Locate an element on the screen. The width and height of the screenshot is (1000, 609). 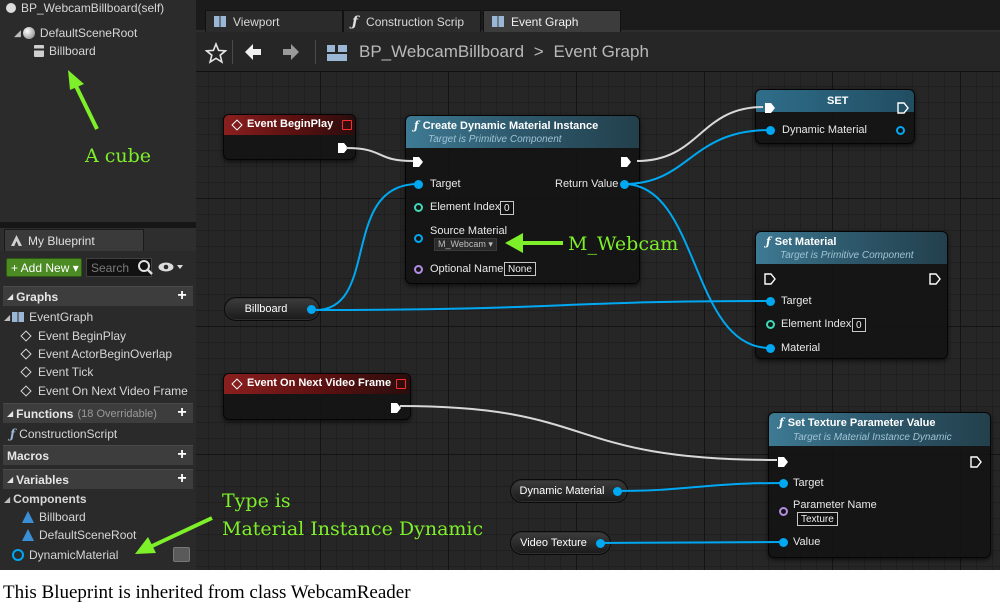
tree-item-event-actorbeginoverlap: Event ActorBeginOverlap is located at coordinates (96, 354).